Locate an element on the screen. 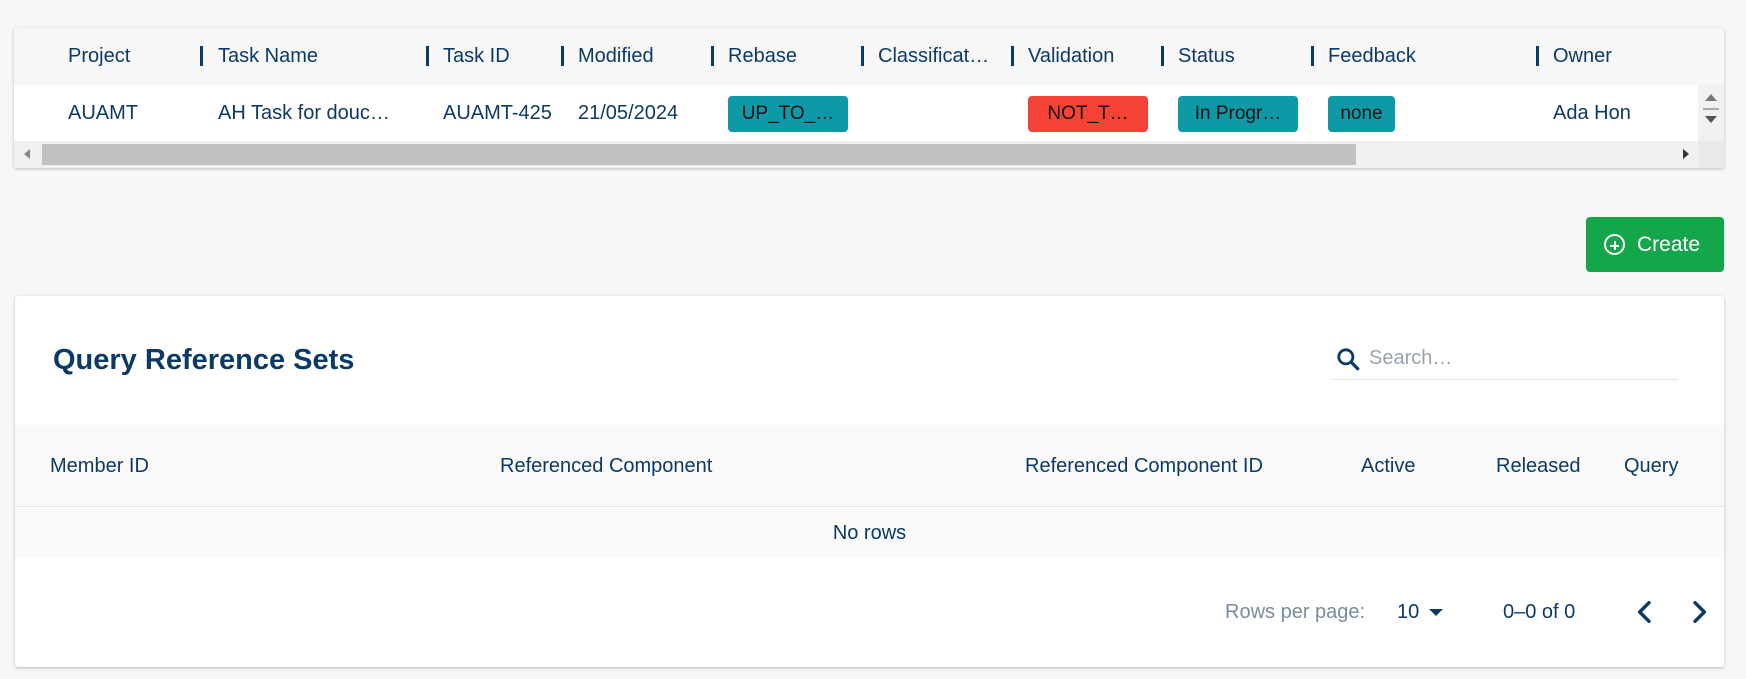 The image size is (1746, 679). column-header-referenced-component-id: Referenced Component ID is located at coordinates (1144, 466).